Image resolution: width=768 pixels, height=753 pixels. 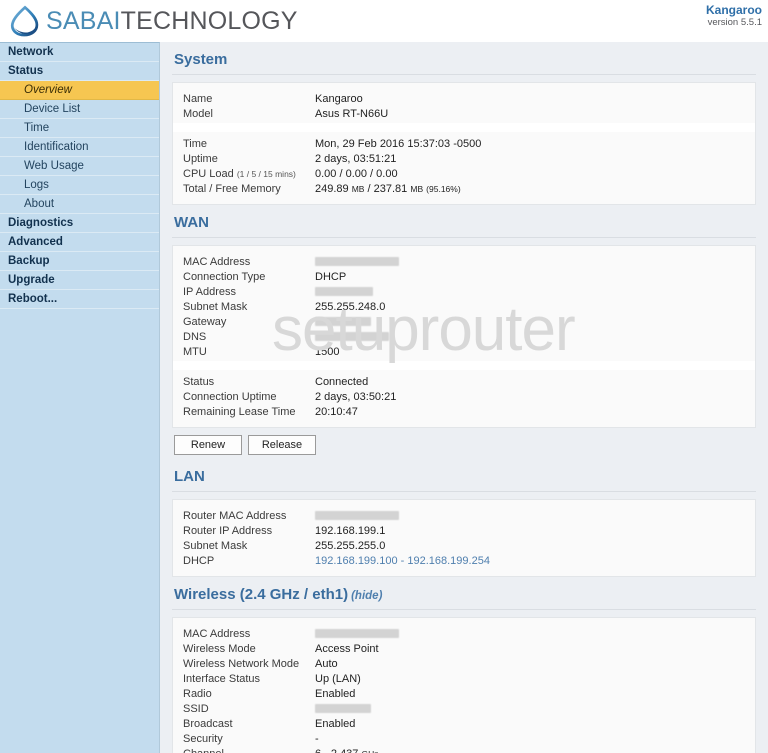 I want to click on label-memory: Total / Free Memory, so click(x=232, y=188).